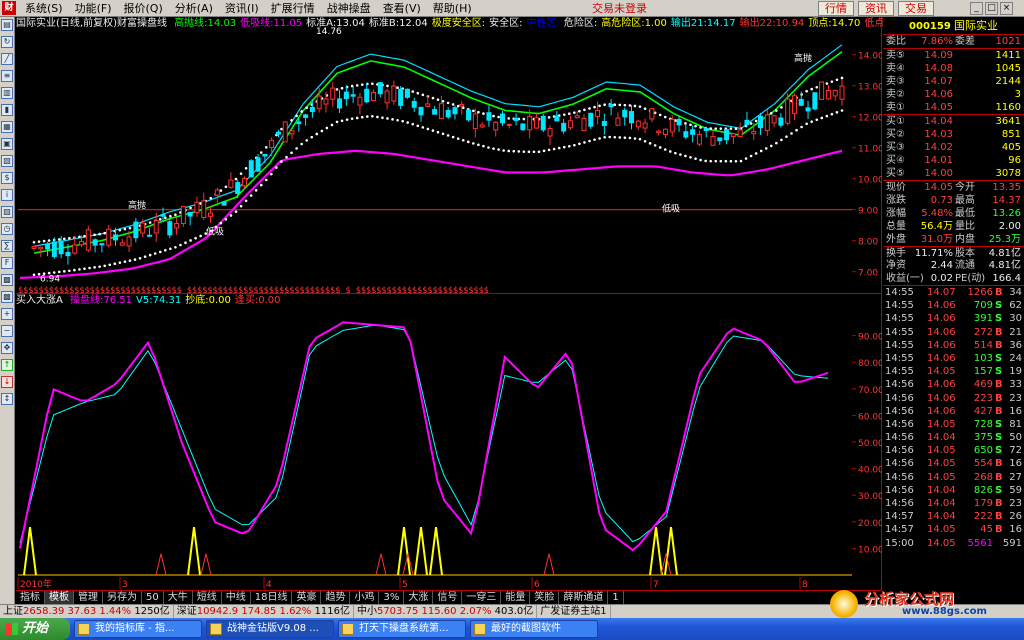  I want to click on tab-7: 中线, so click(236, 597).